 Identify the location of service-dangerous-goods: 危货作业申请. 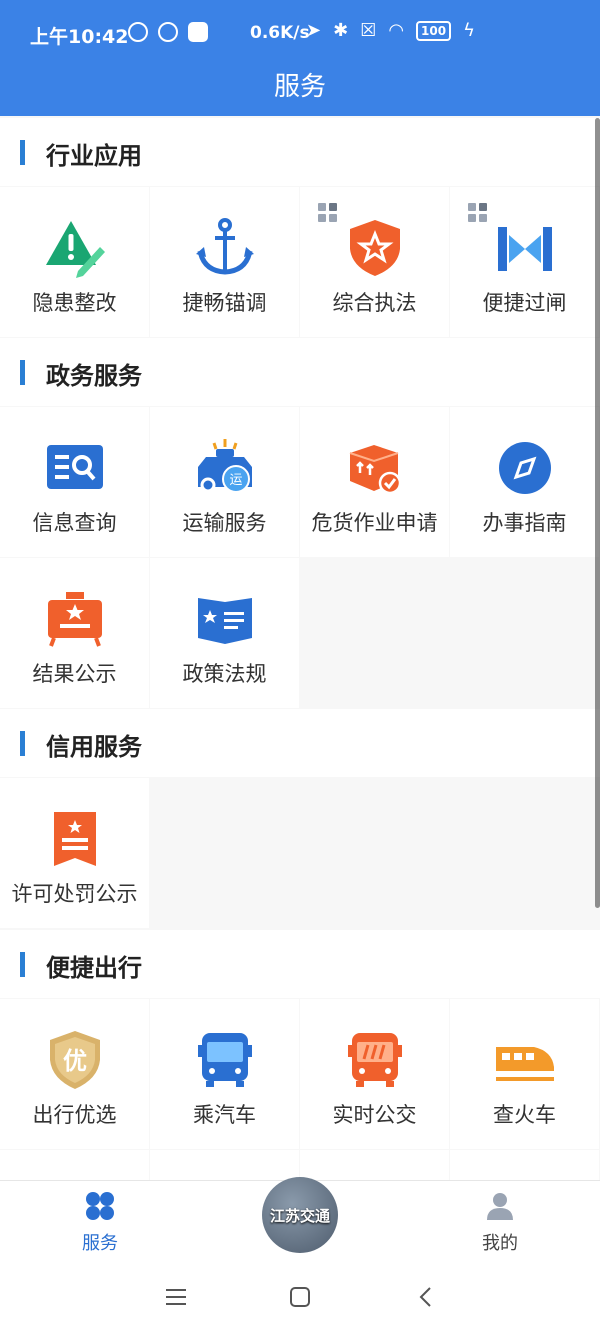
(374, 482).